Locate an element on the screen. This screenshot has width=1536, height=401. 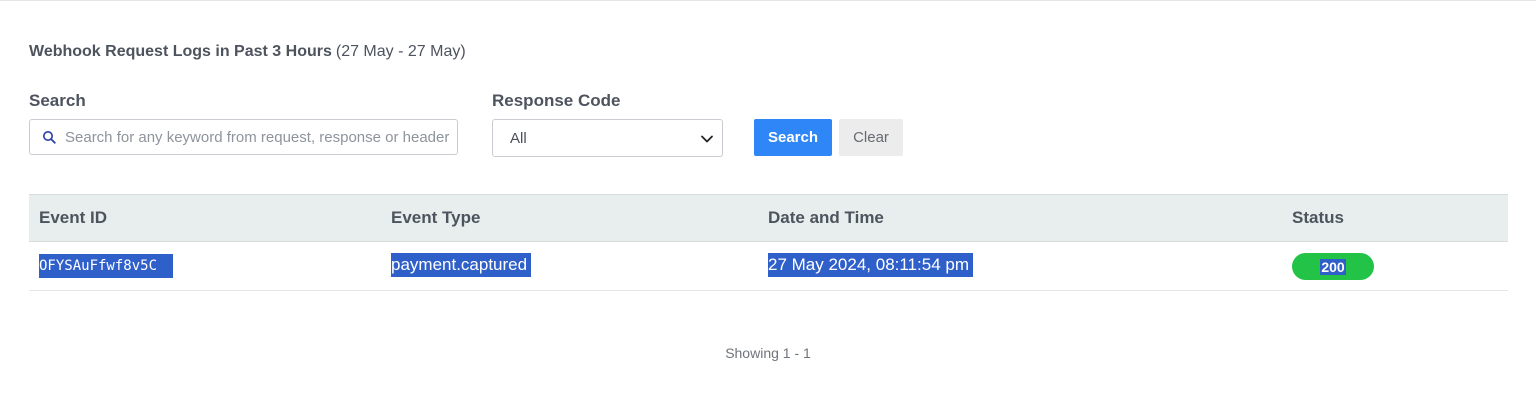
pagination-text: Showing 1 - 1 is located at coordinates (768, 353).